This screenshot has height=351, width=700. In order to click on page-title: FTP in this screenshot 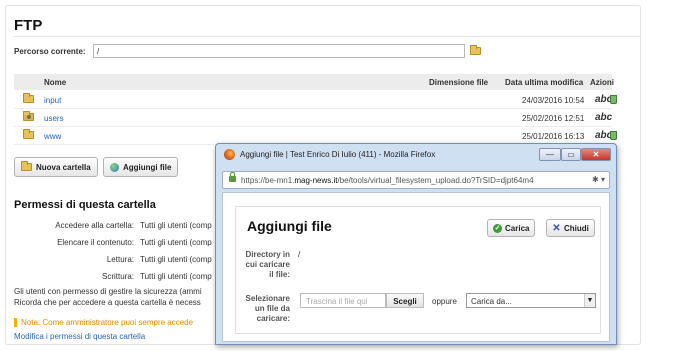, I will do `click(28, 25)`.